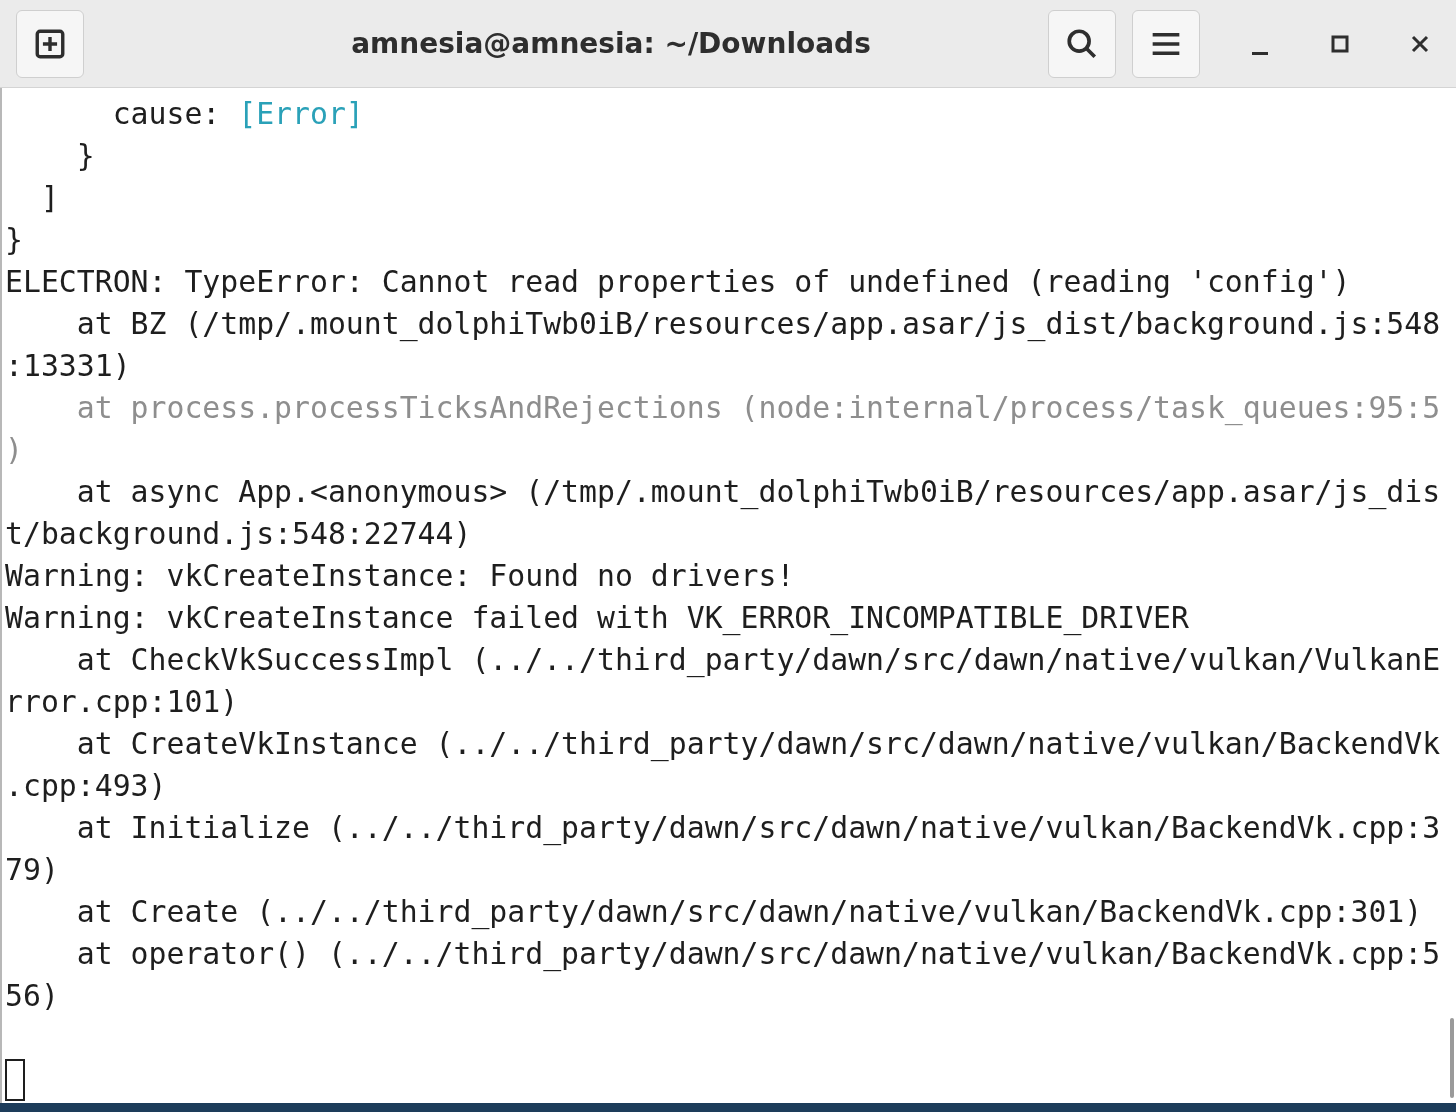  Describe the element at coordinates (50, 43) in the screenshot. I see `new-tab-button` at that location.